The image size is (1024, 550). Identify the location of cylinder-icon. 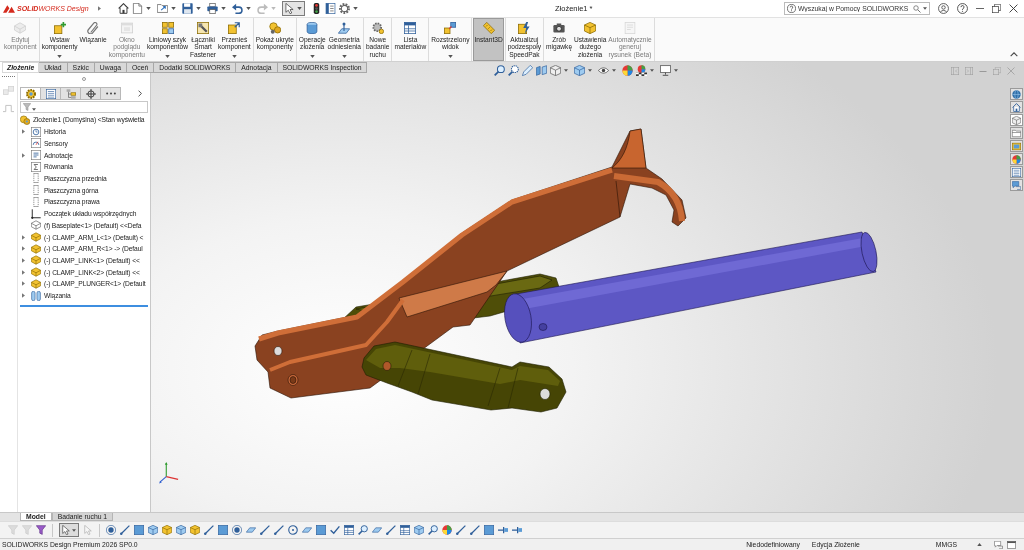
(312, 28).